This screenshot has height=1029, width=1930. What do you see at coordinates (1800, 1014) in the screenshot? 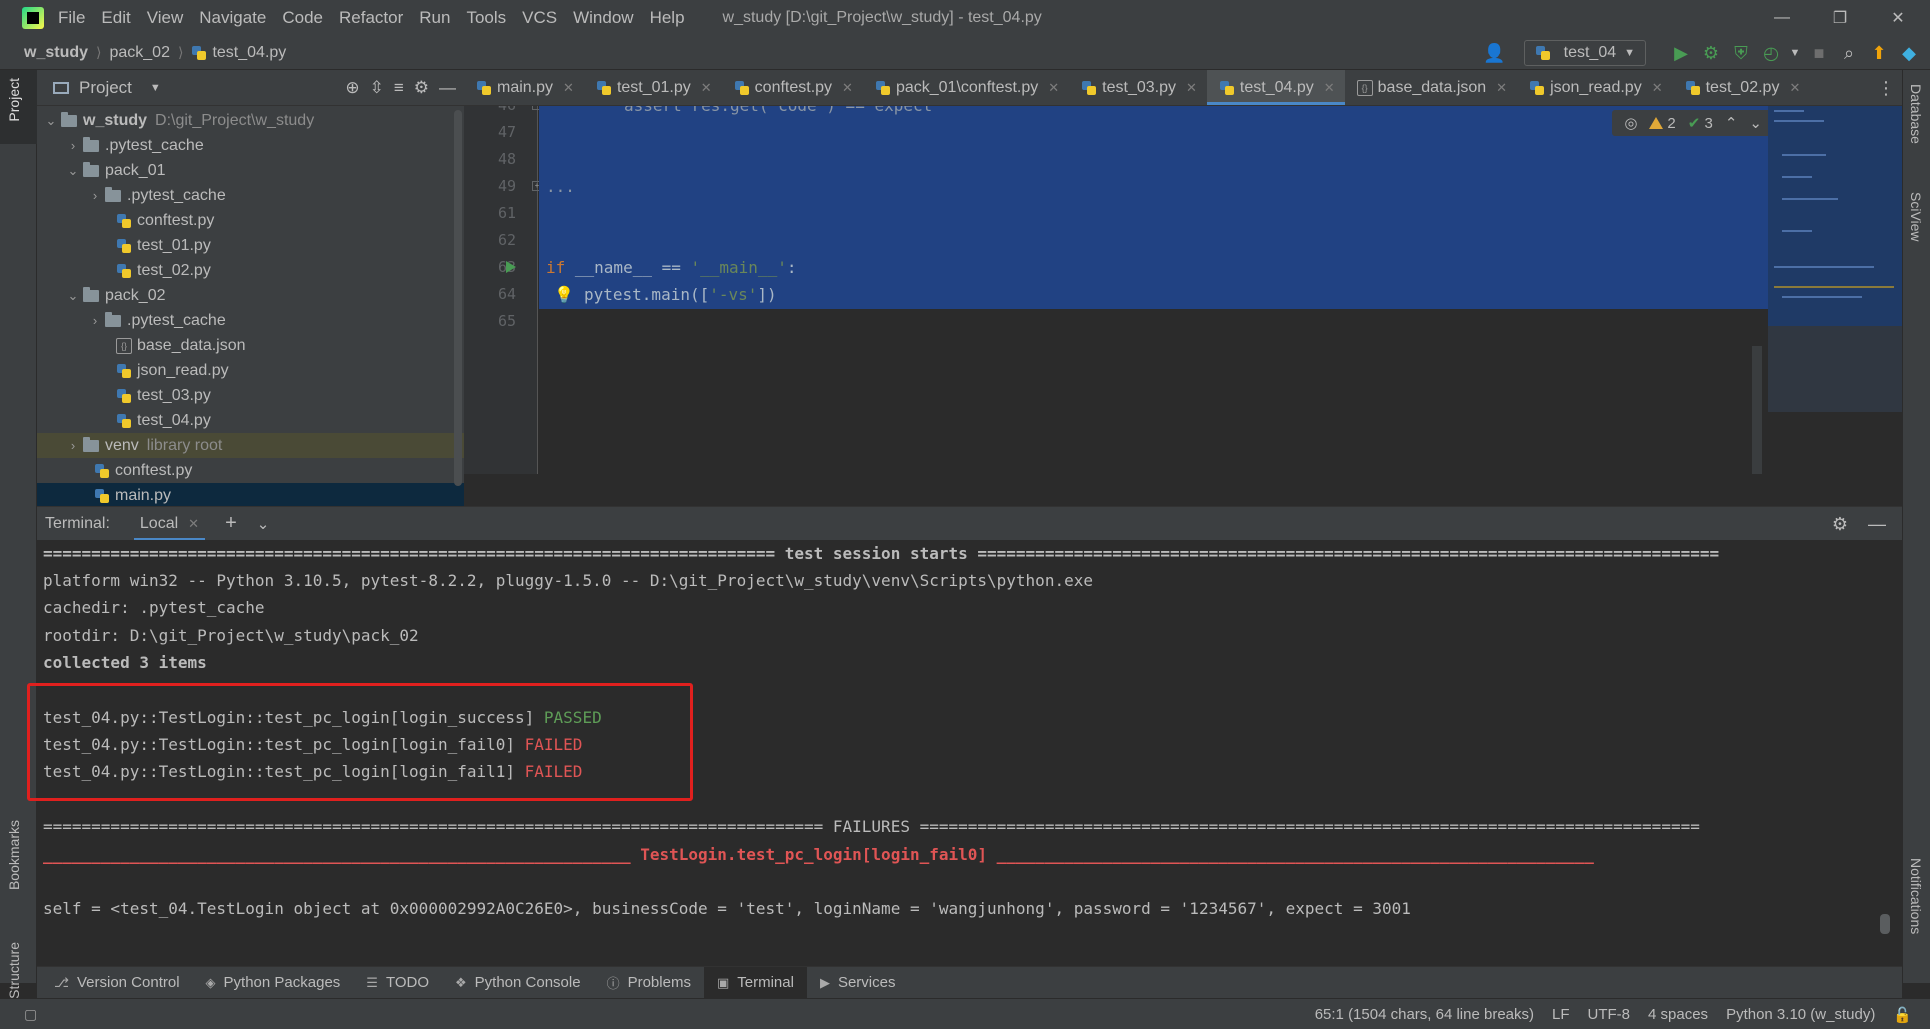
I see `python-interpreter: Python 3.10 (w_study)` at bounding box center [1800, 1014].